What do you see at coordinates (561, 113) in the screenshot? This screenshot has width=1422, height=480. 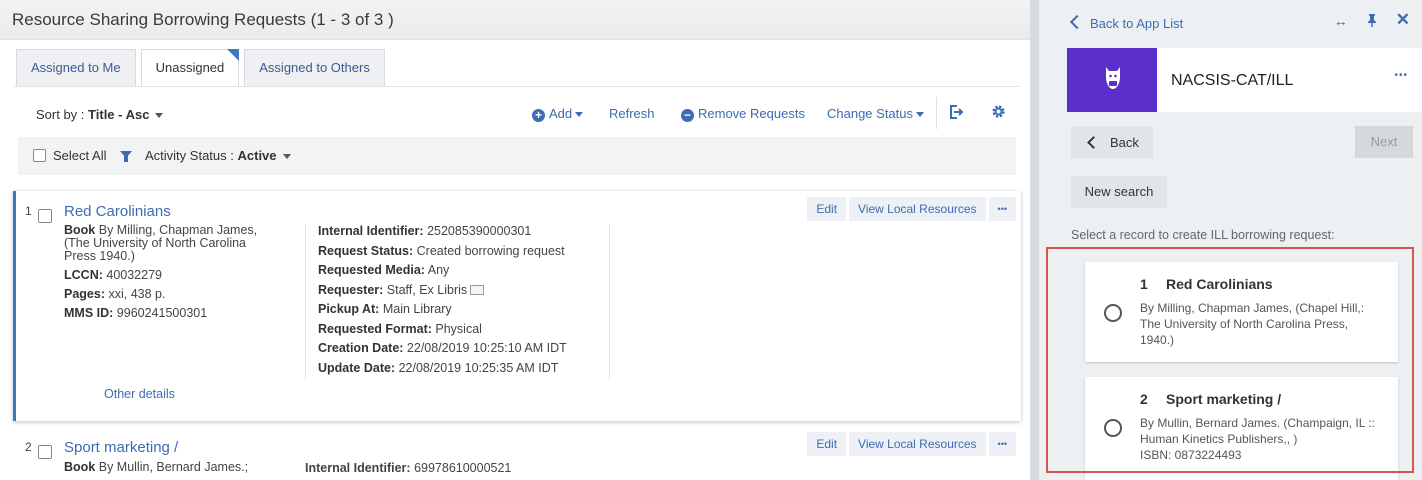 I see `add-label: Add` at bounding box center [561, 113].